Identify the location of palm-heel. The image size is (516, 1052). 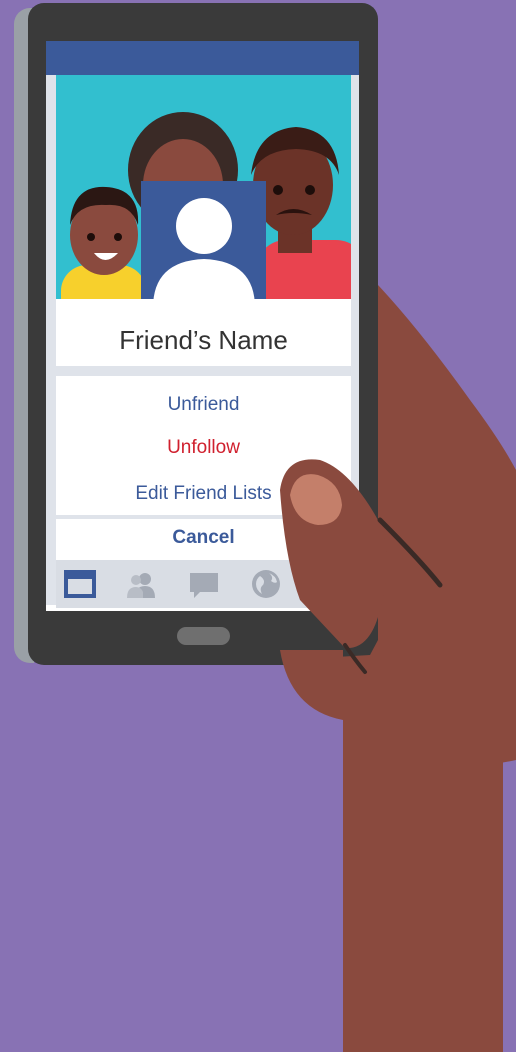
(311, 685).